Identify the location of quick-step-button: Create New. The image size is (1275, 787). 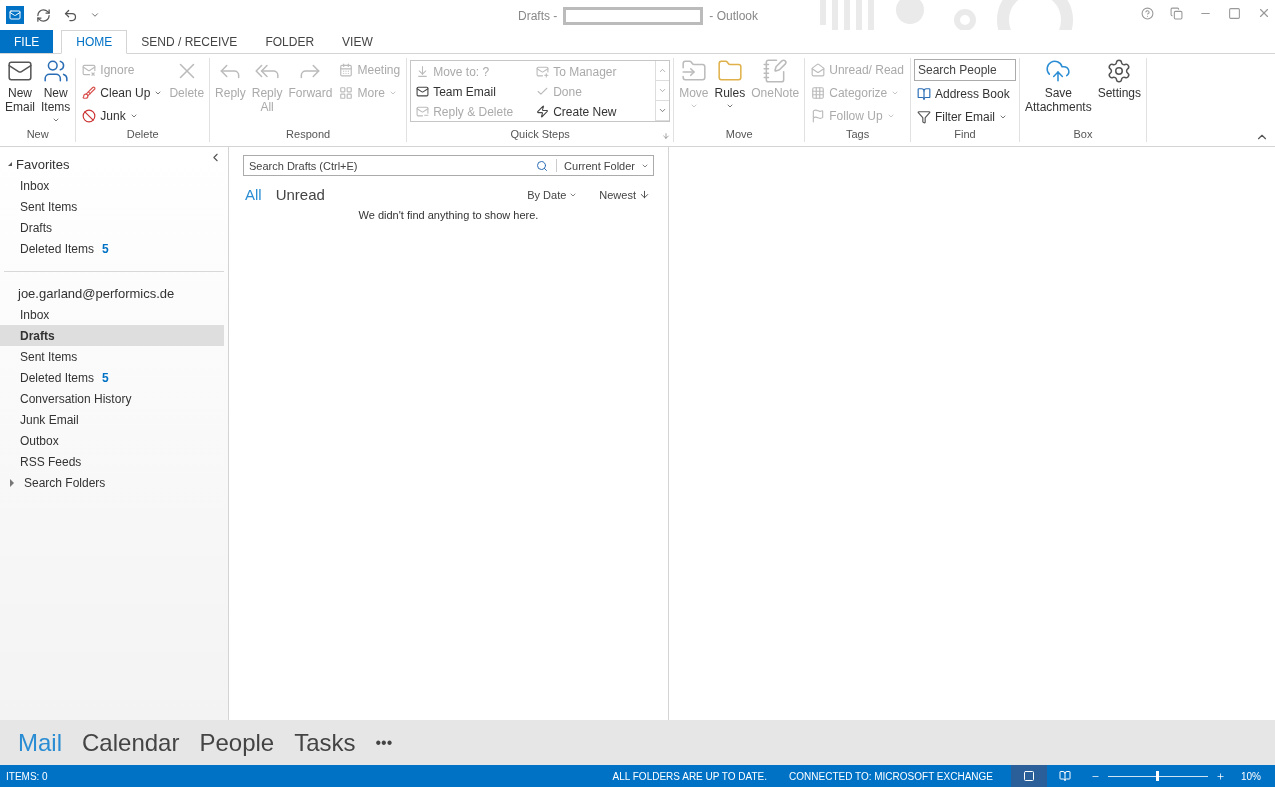
(593, 111).